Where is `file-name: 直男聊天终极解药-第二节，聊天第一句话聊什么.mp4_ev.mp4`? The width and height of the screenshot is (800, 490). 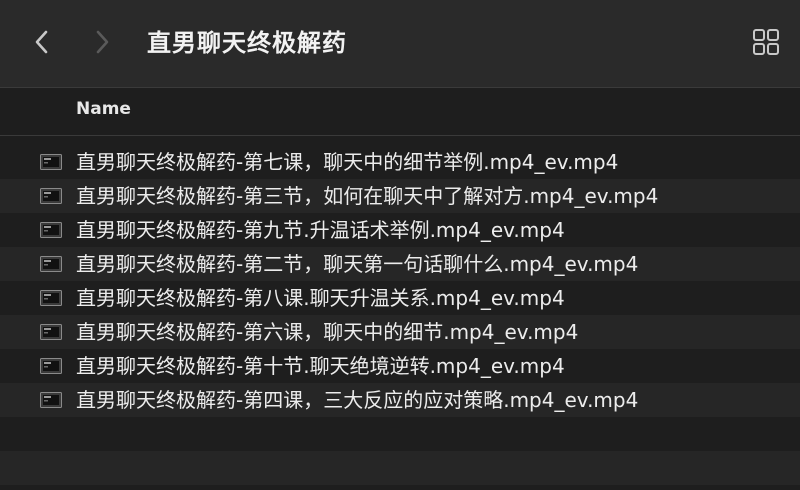
file-name: 直男聊天终极解药-第二节，聊天第一句话聊什么.mp4_ev.mp4 is located at coordinates (357, 264).